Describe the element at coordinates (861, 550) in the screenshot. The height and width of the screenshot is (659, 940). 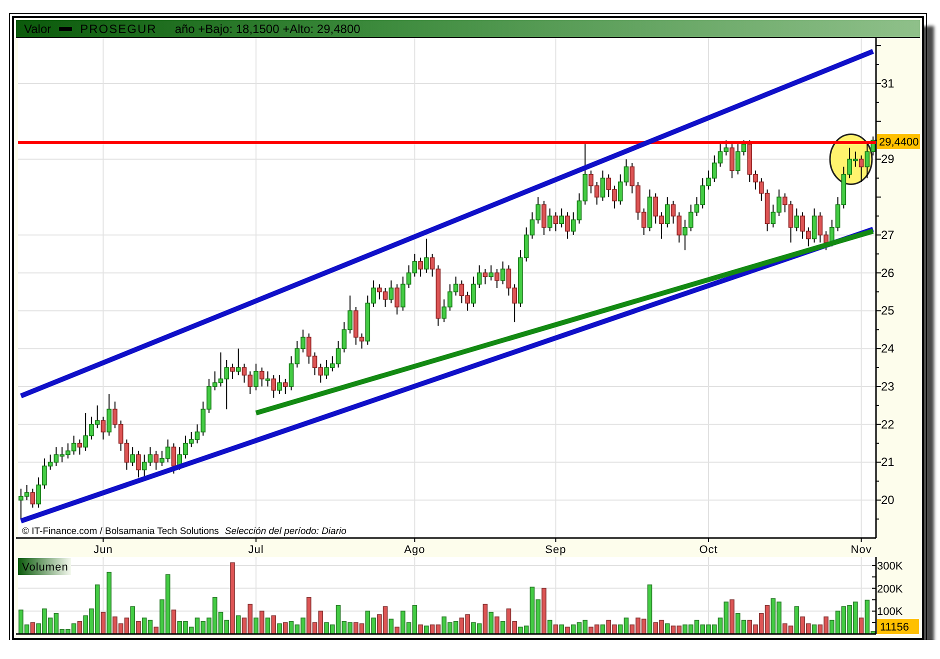
I see `axis-label: Nov` at that location.